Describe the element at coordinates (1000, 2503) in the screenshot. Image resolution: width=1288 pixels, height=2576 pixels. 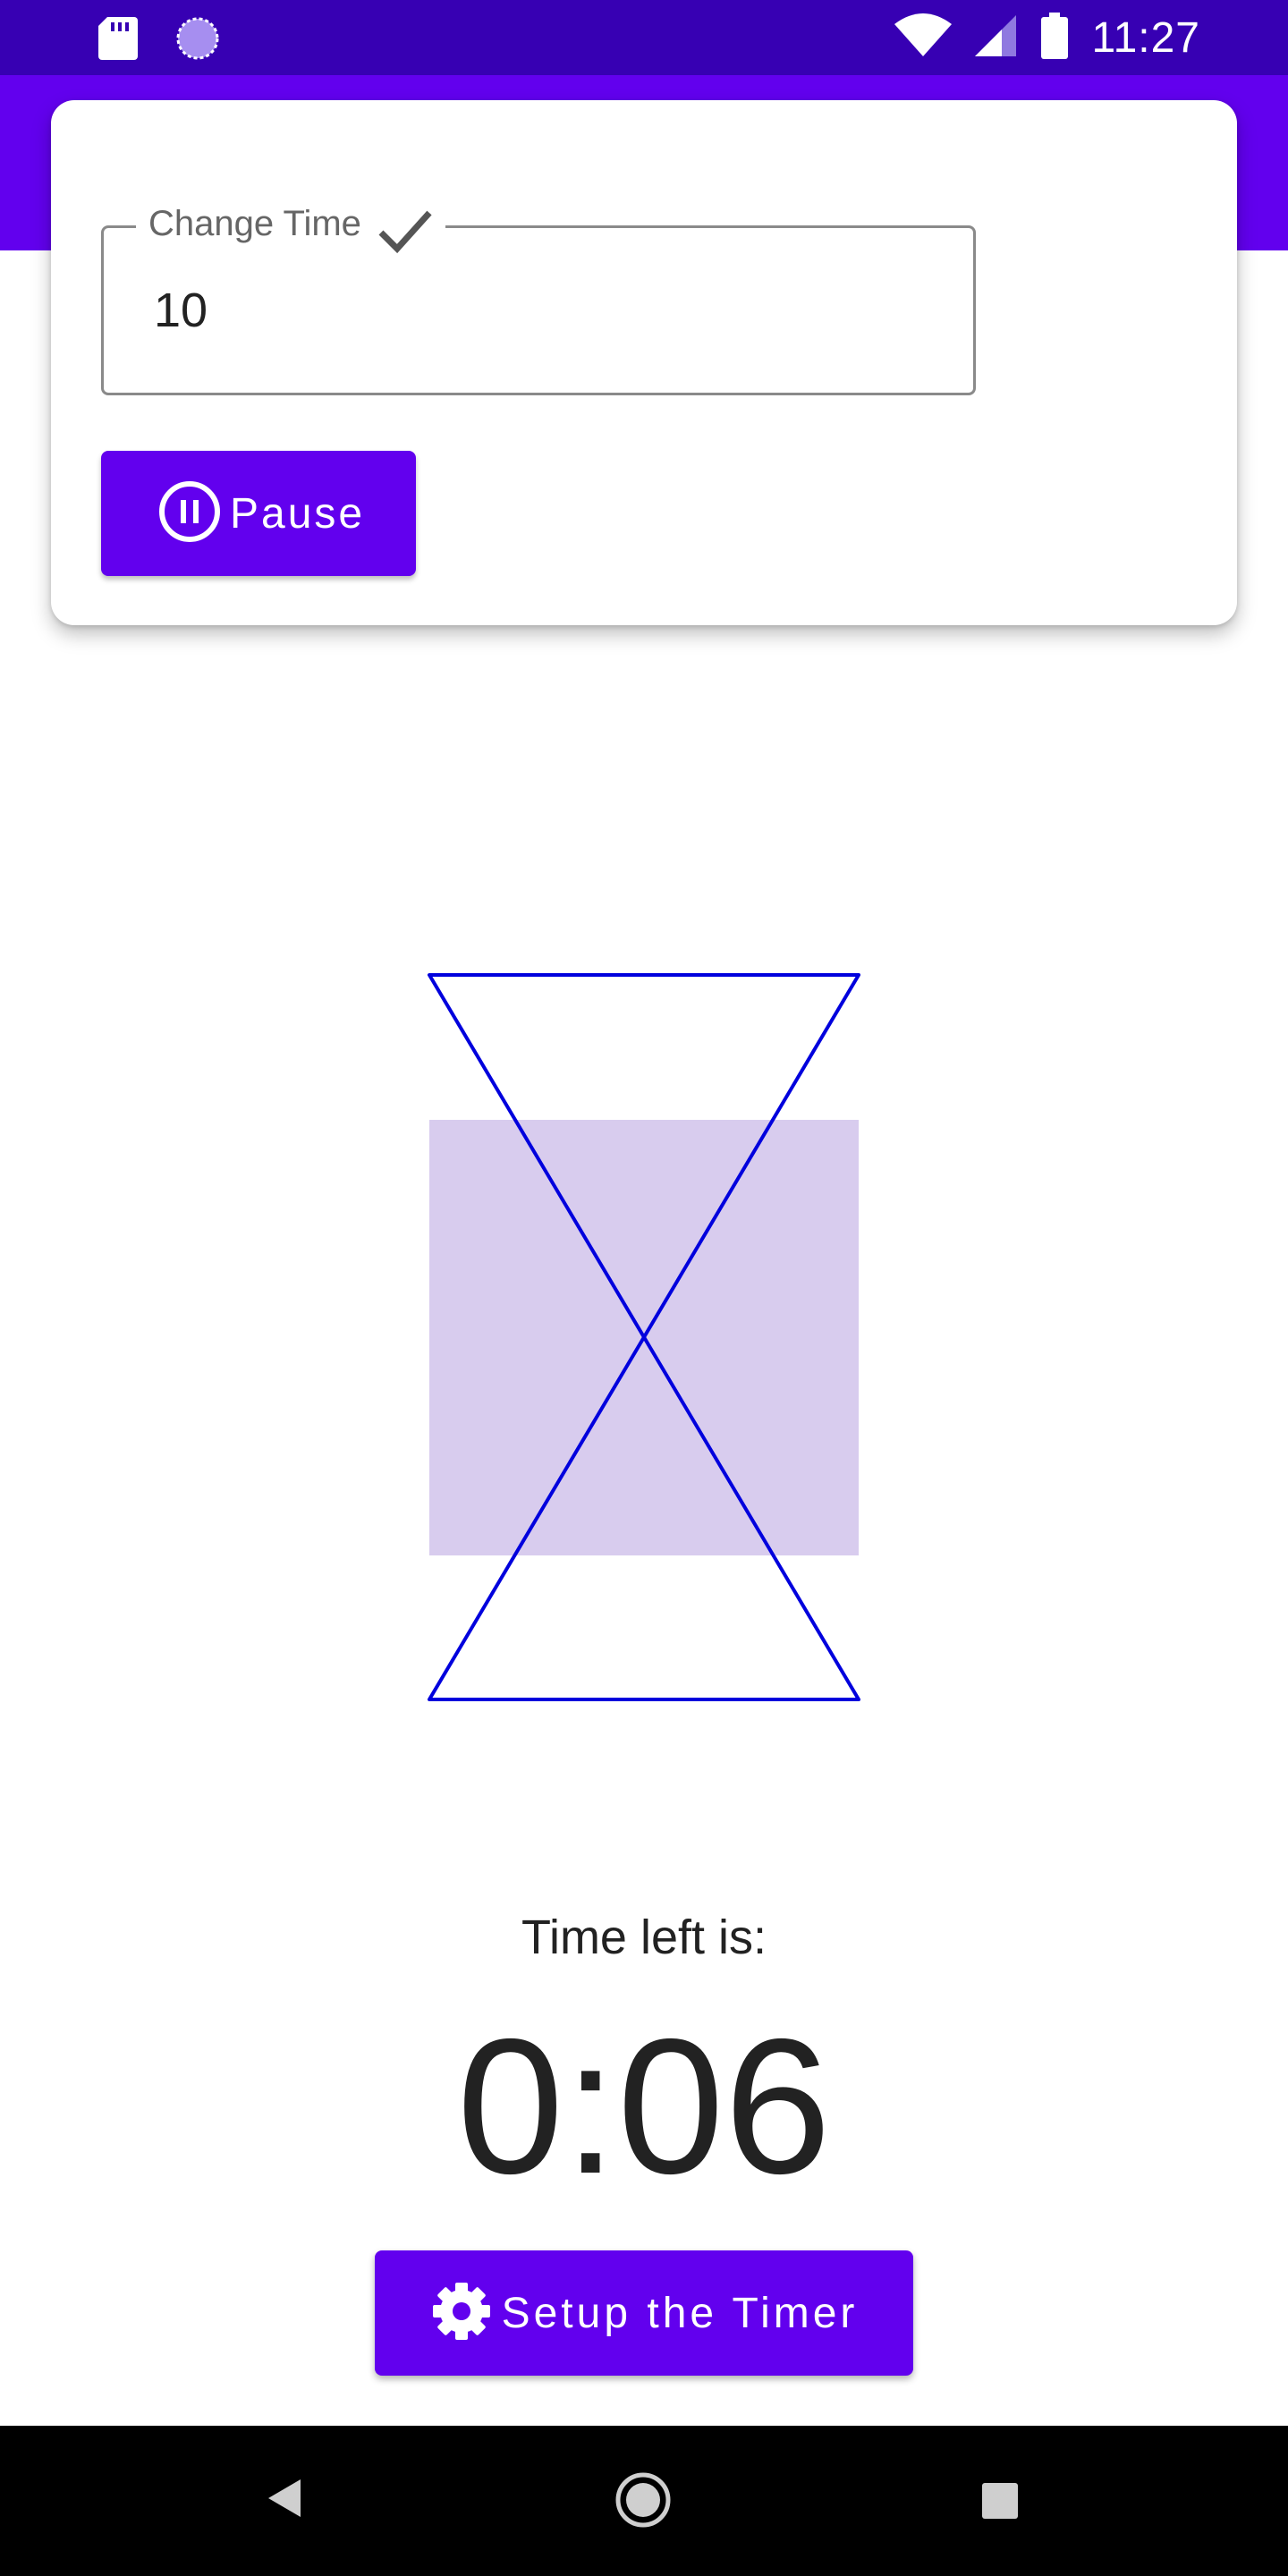
I see `recents-icon` at that location.